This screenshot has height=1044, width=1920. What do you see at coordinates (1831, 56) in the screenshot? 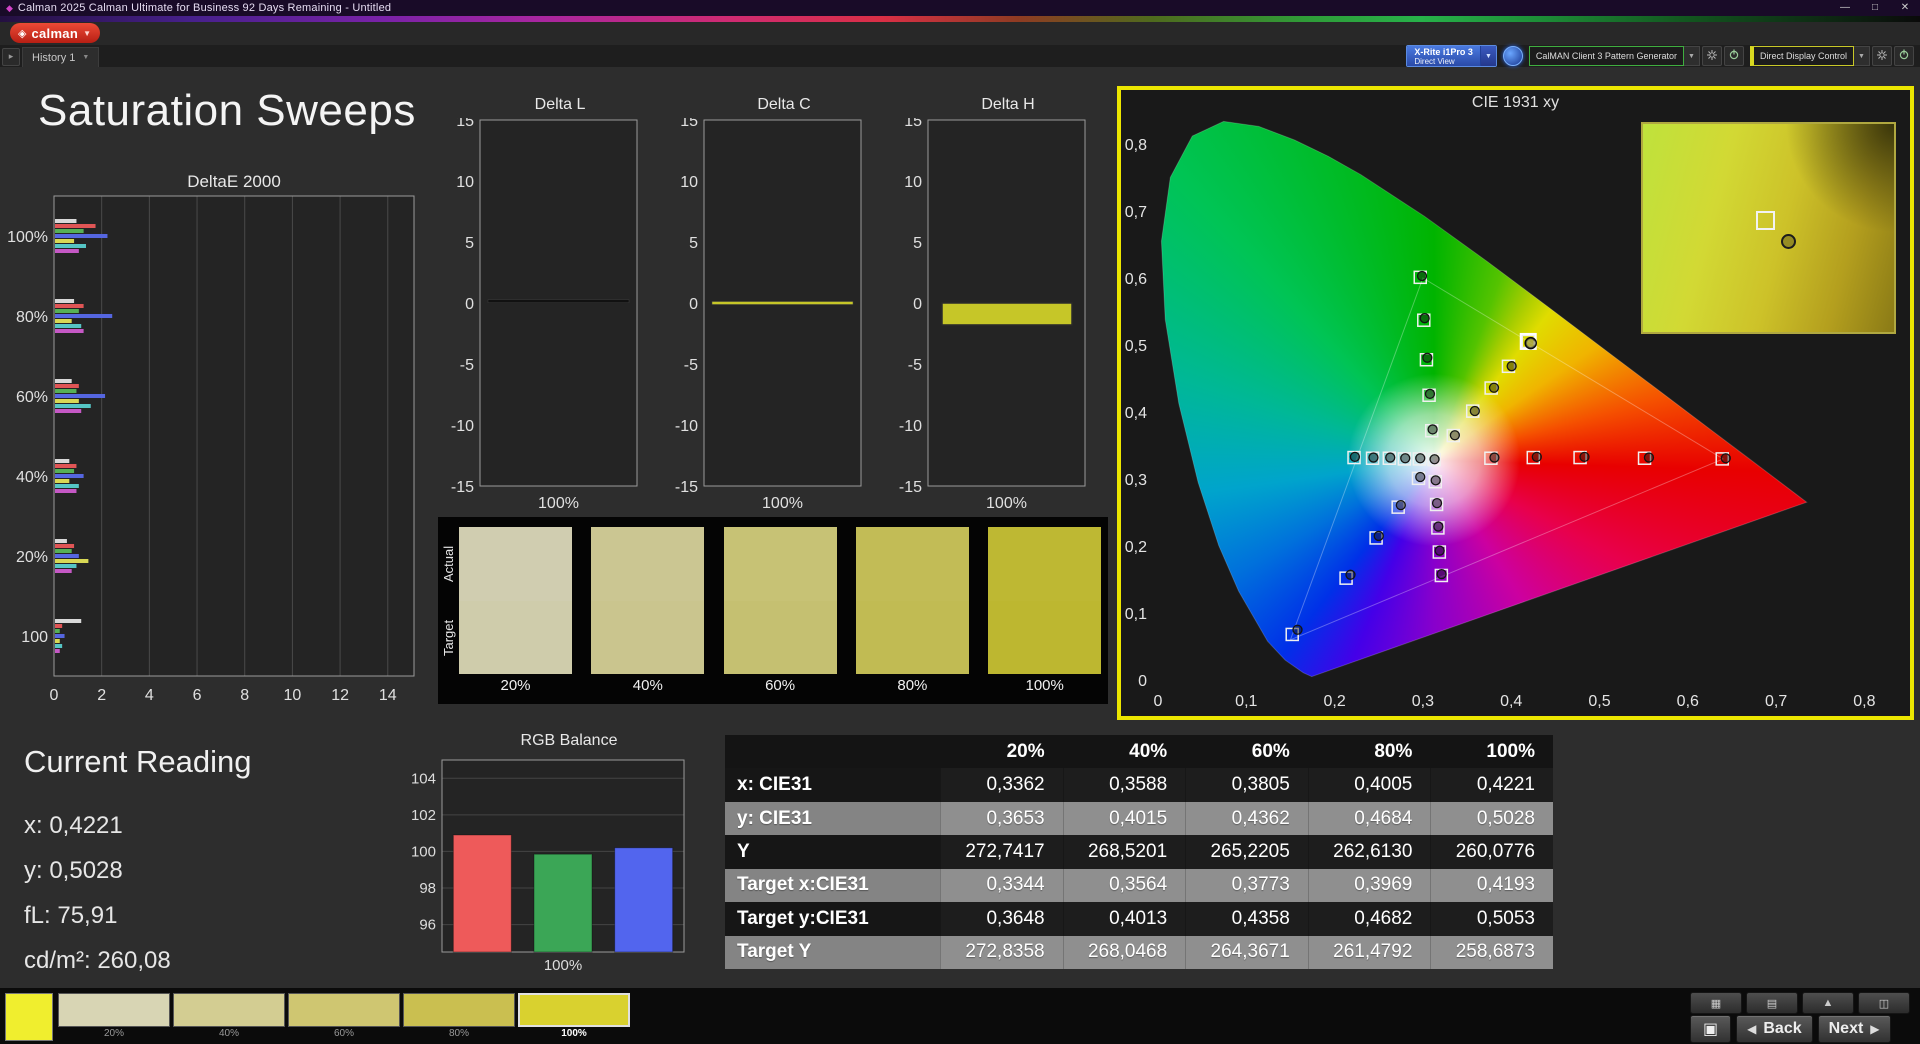
I see `display-dropdown: Direct Display Control ▼` at bounding box center [1831, 56].